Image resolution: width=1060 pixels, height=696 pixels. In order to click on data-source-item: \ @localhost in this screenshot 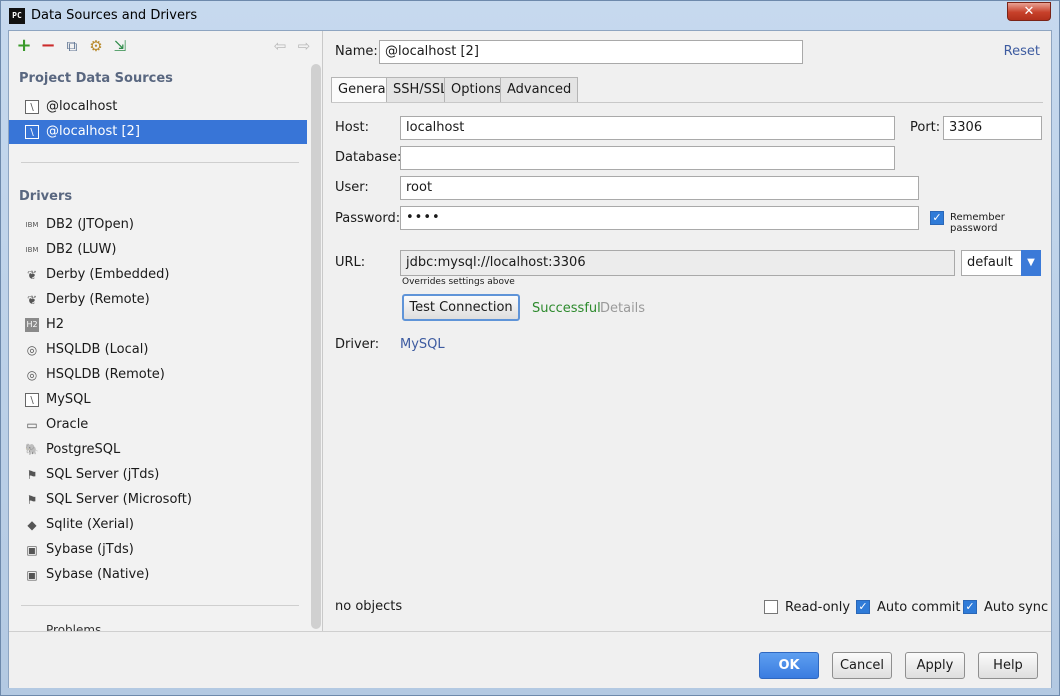, I will do `click(158, 107)`.